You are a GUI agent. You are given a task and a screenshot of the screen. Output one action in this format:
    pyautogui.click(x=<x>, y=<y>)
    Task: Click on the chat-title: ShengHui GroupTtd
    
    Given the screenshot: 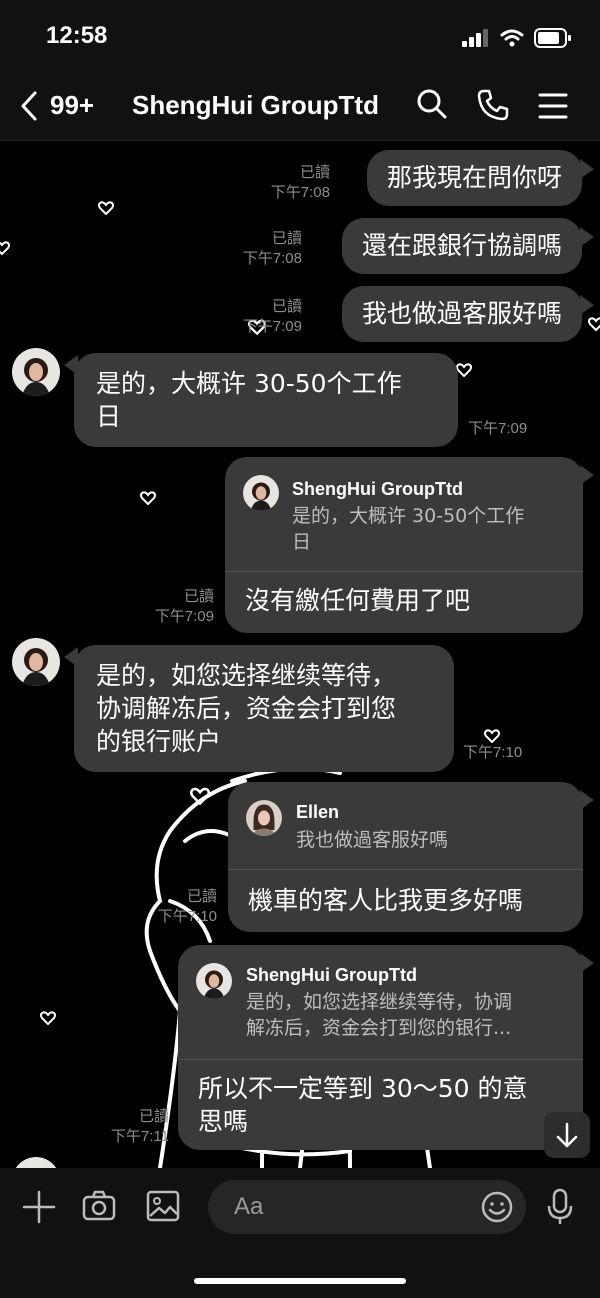 What is the action you would take?
    pyautogui.click(x=255, y=105)
    